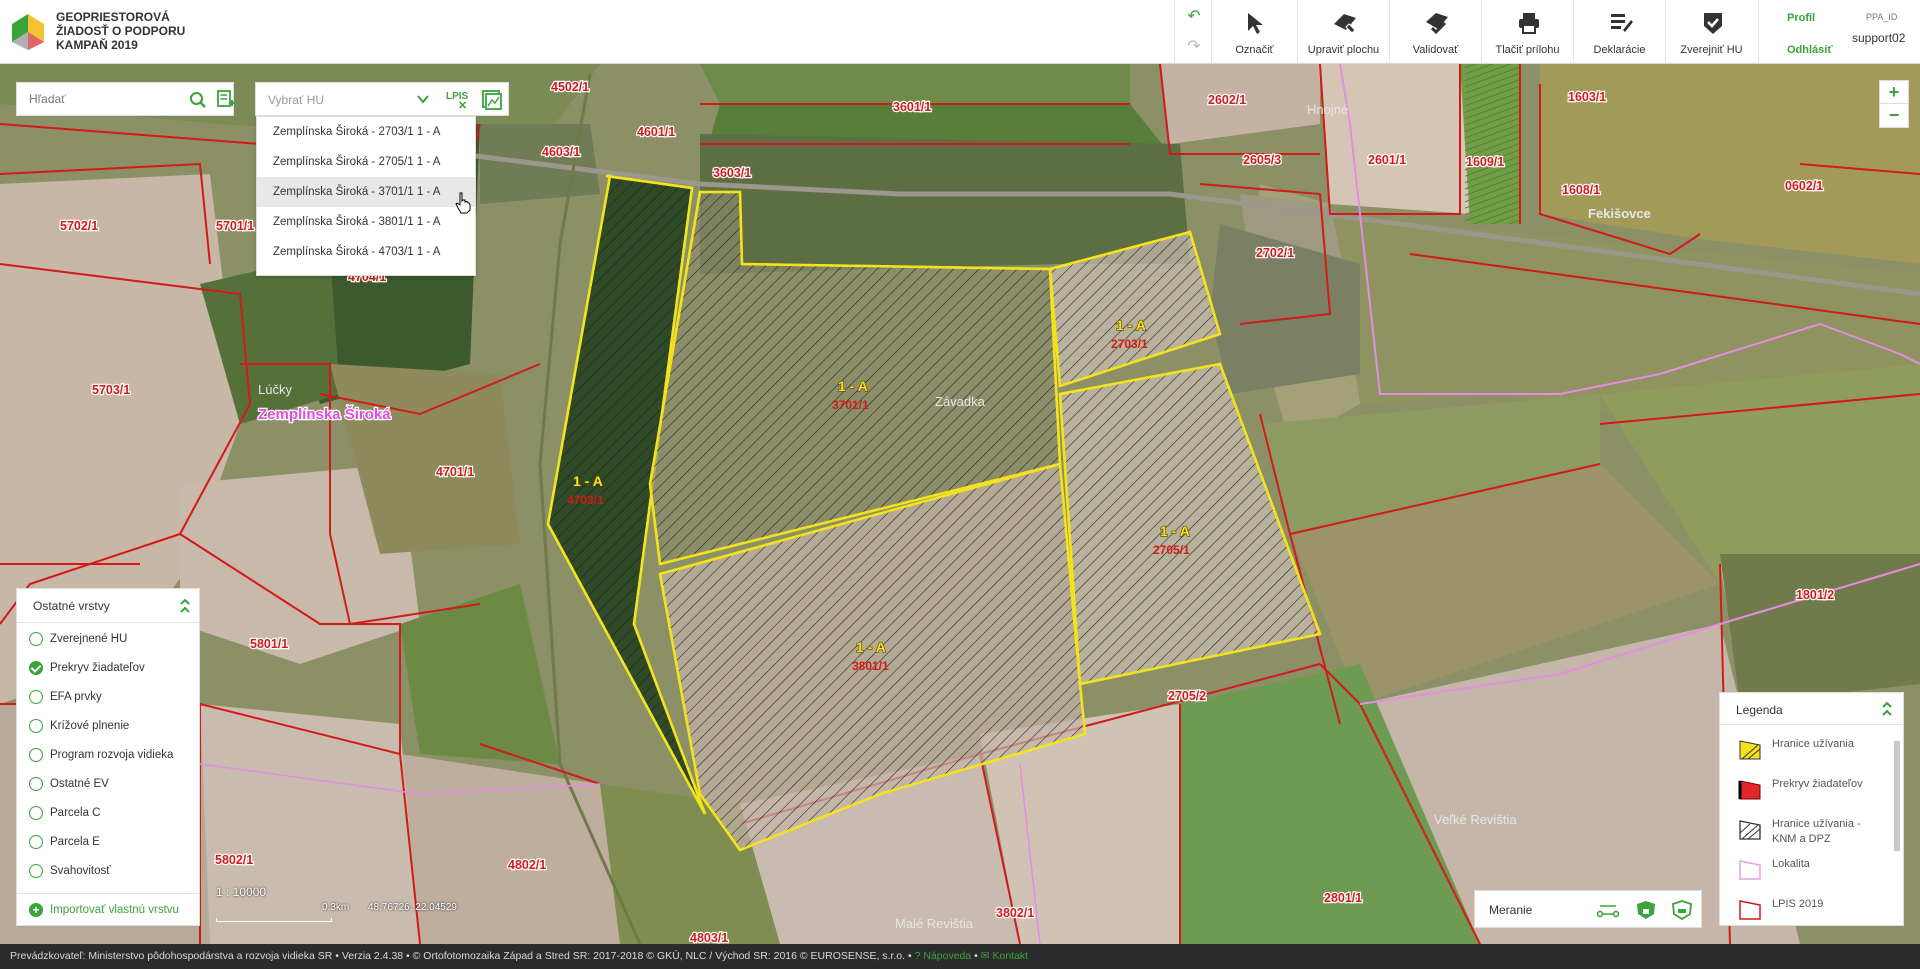  What do you see at coordinates (36, 910) in the screenshot?
I see `plus-icon: +` at bounding box center [36, 910].